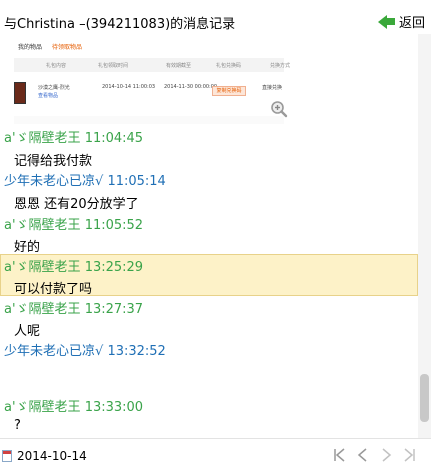 The height and width of the screenshot is (471, 431). What do you see at coordinates (27, 331) in the screenshot?
I see `message-text: 人呢` at bounding box center [27, 331].